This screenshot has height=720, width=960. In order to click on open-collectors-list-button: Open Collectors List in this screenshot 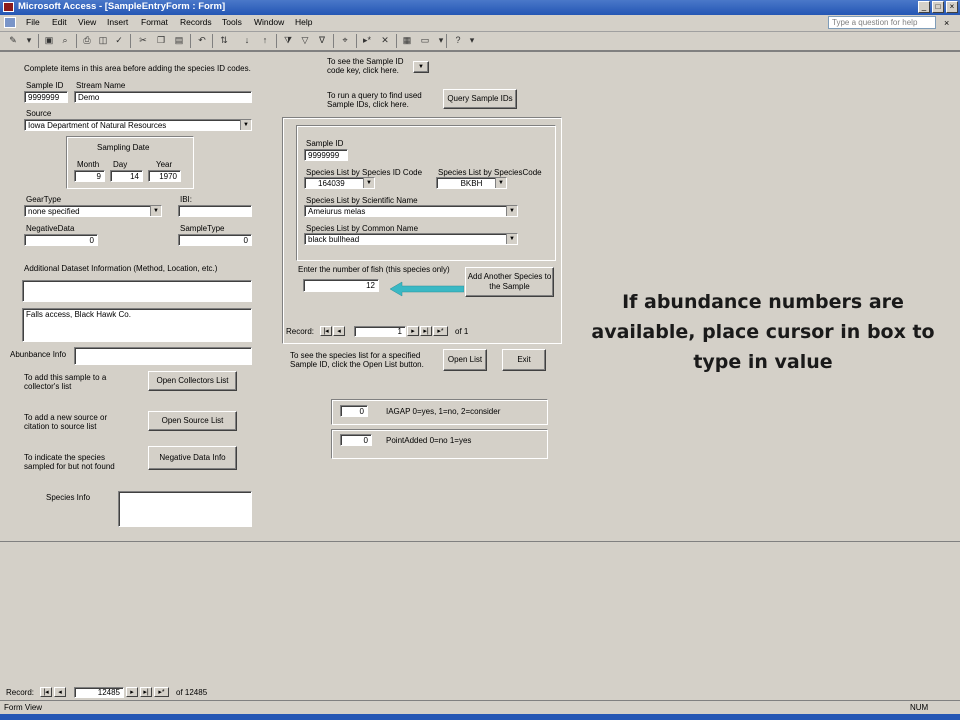, I will do `click(192, 381)`.